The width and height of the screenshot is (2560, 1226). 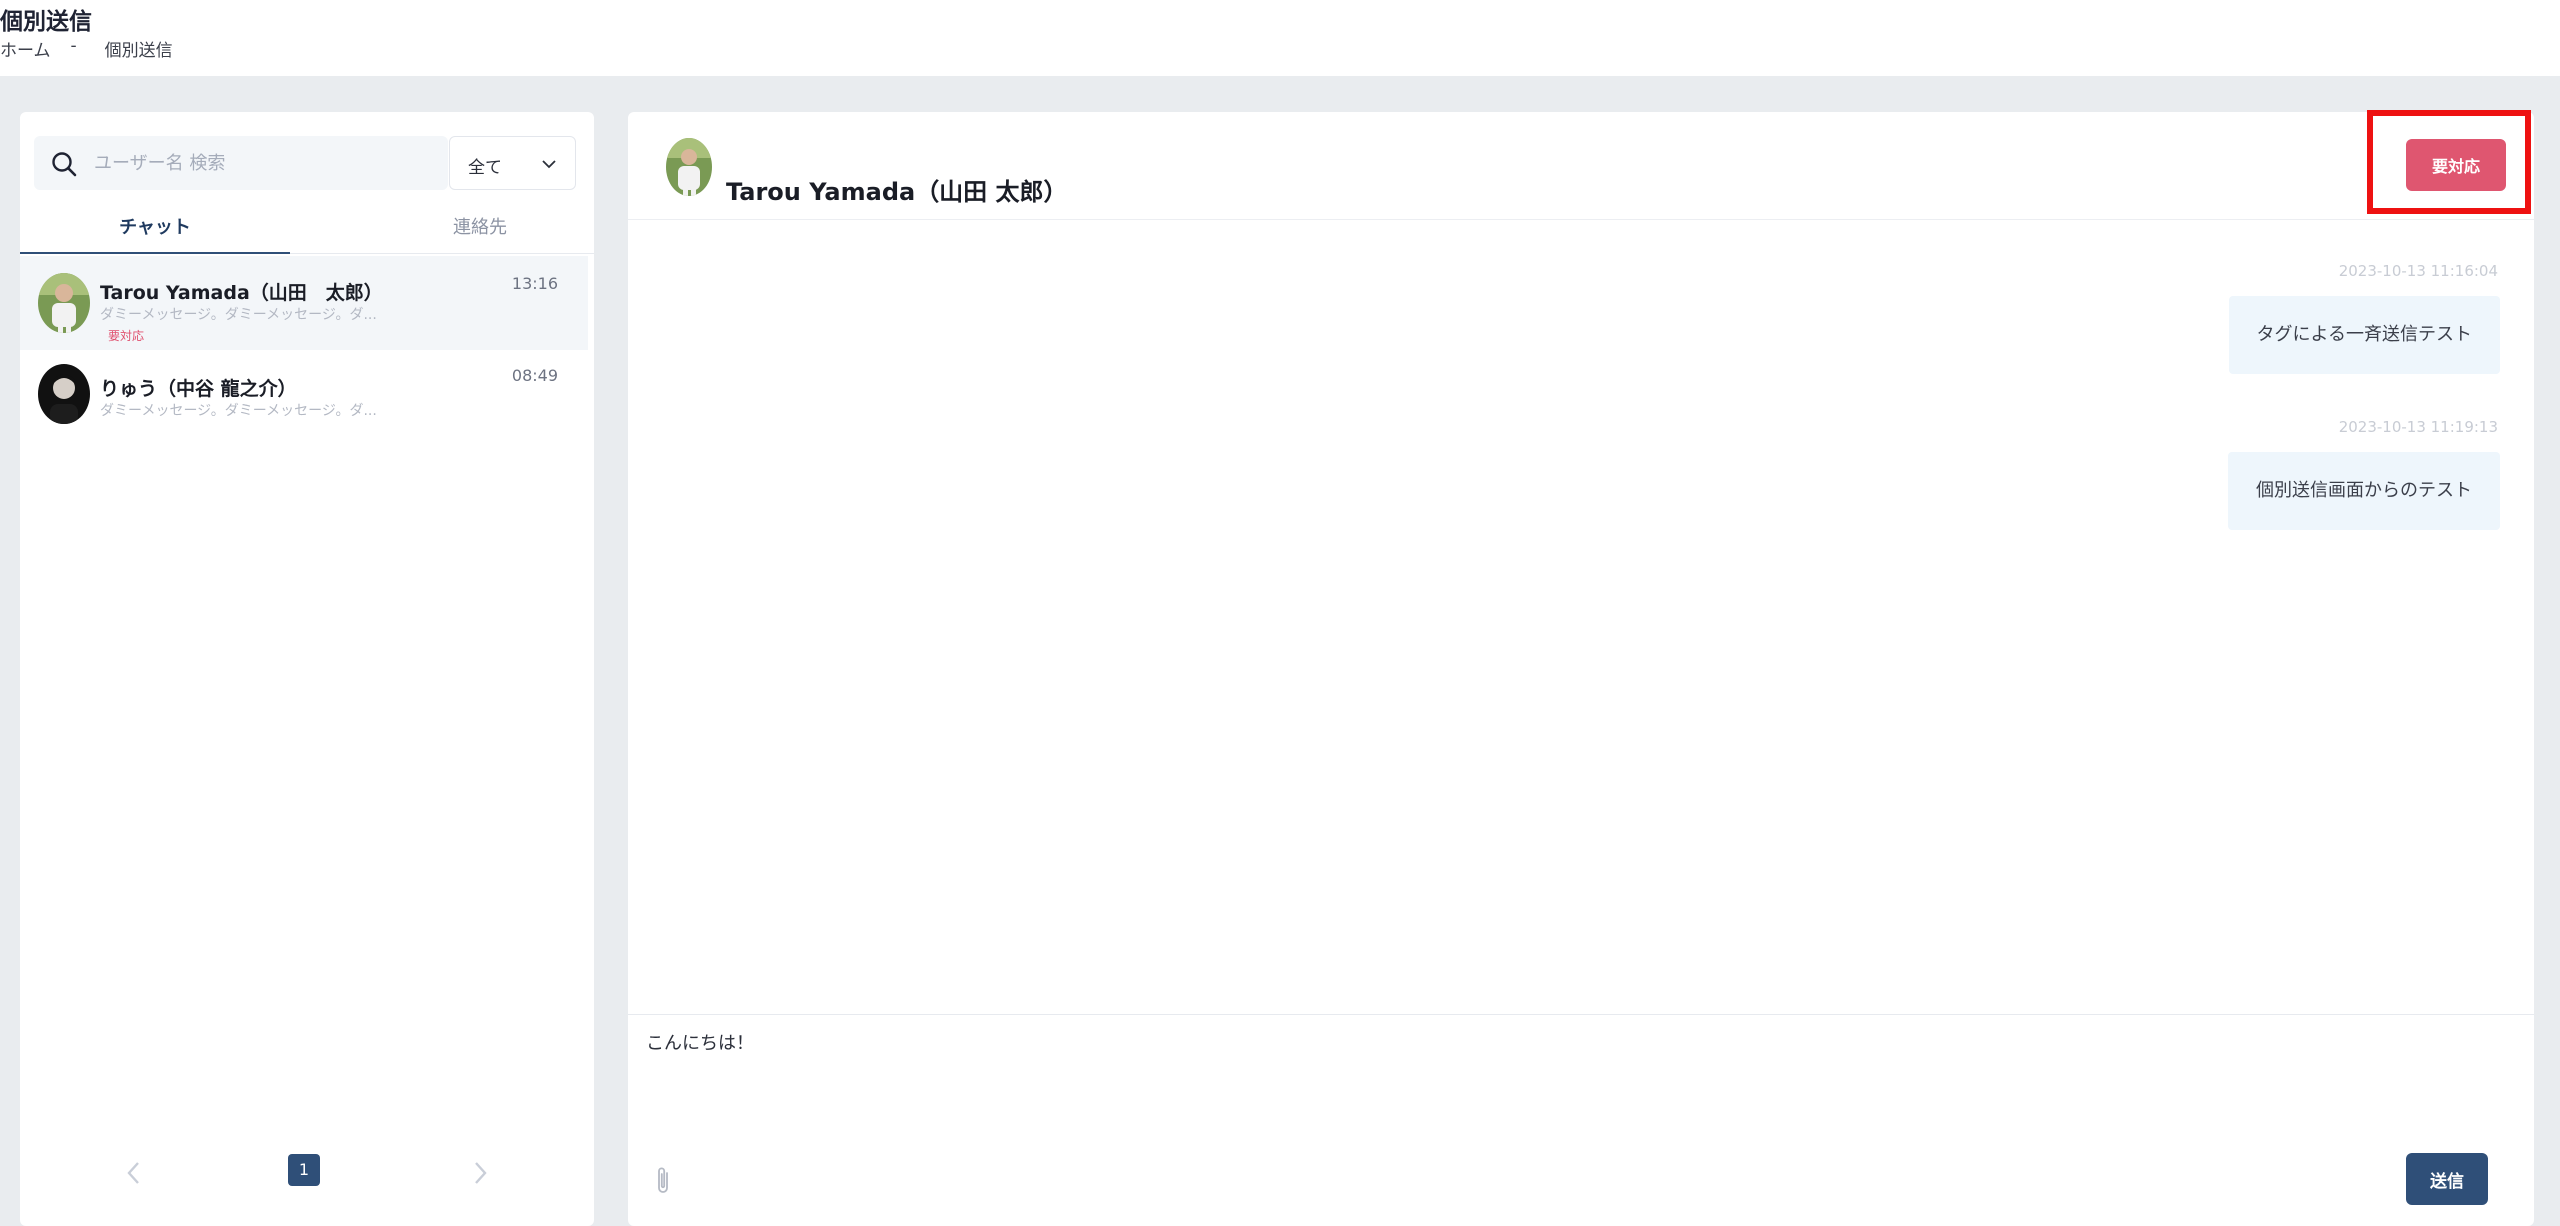 I want to click on status-badge: 要対応, so click(x=126, y=336).